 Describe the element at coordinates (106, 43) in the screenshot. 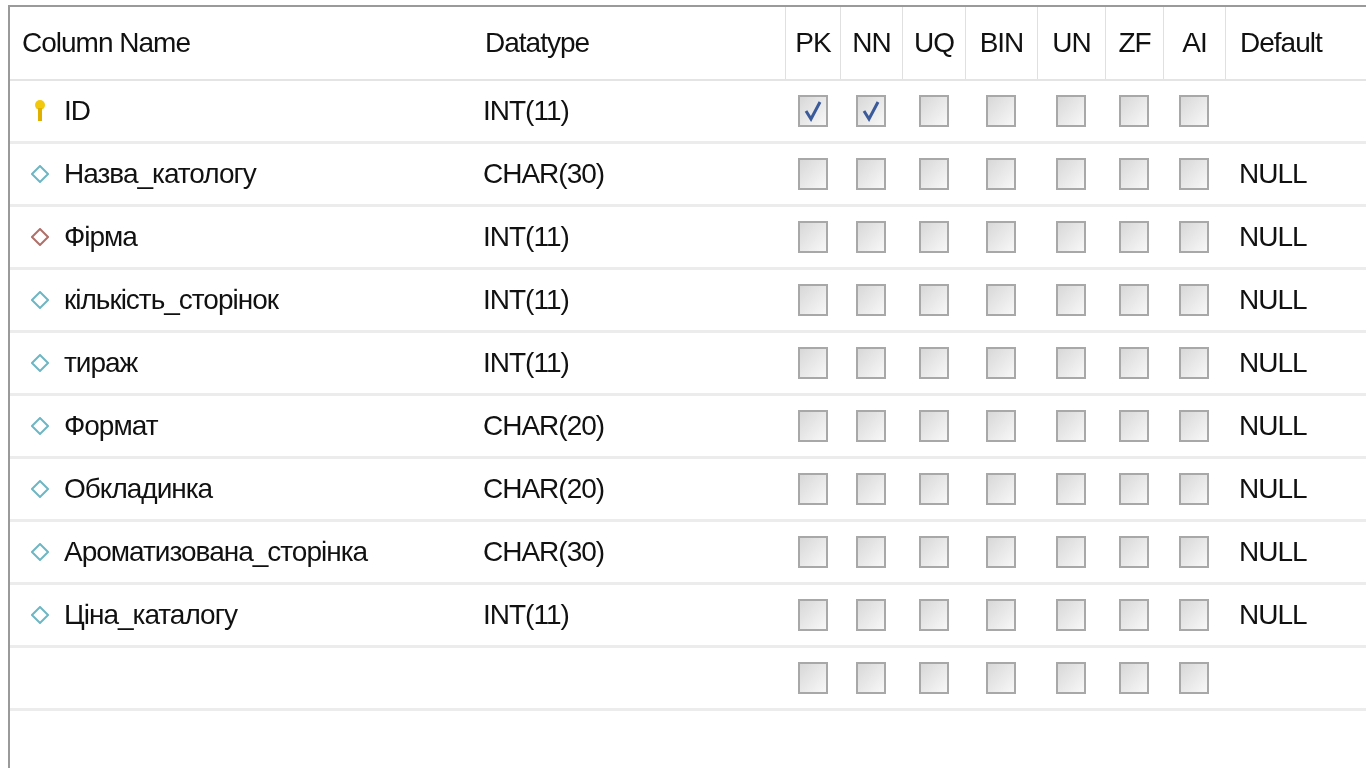

I see `column-header: Column Name` at that location.